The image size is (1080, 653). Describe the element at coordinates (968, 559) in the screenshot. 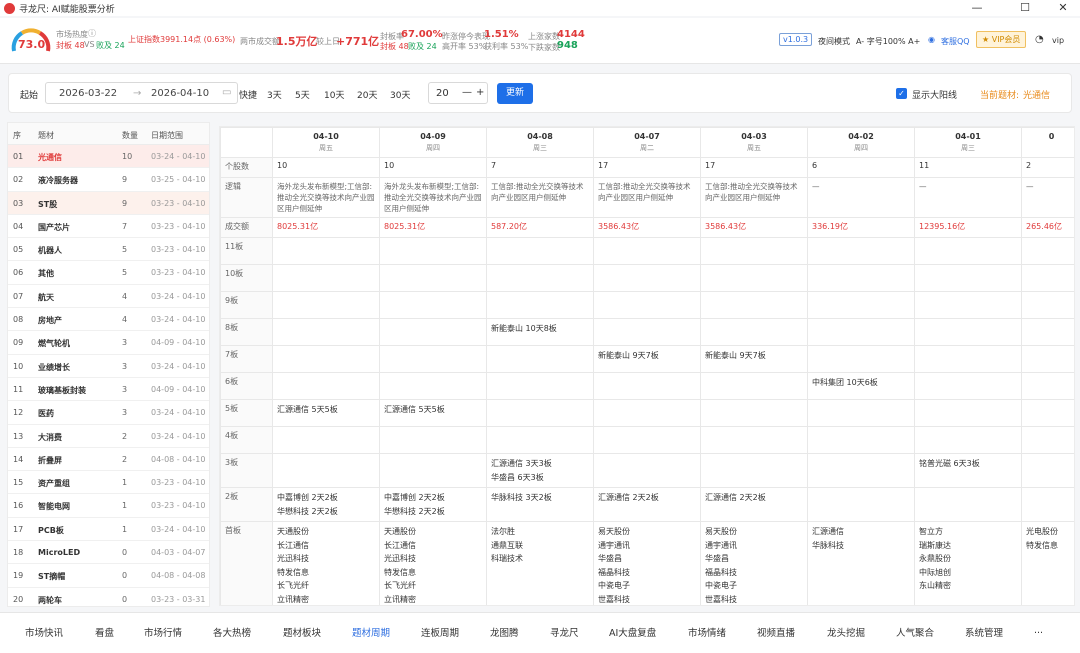

I see `stock-entry: 永鼎股份` at that location.